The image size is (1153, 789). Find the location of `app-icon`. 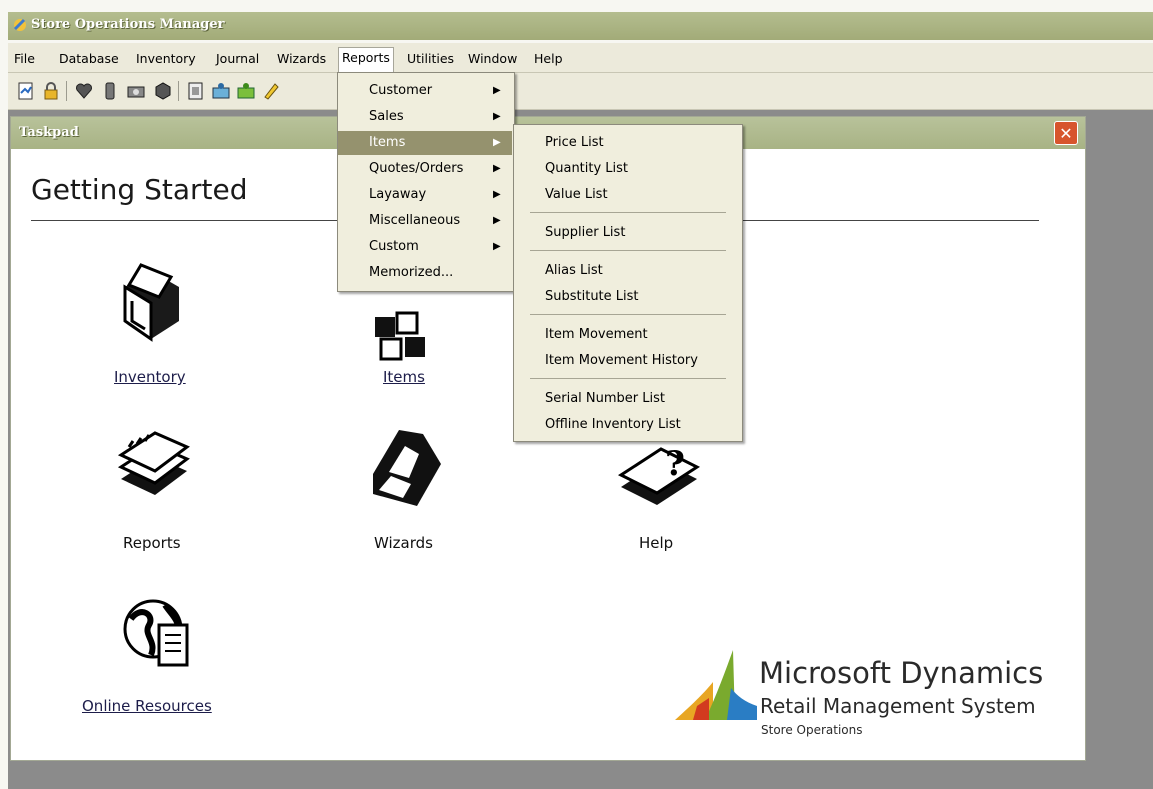

app-icon is located at coordinates (19, 24).